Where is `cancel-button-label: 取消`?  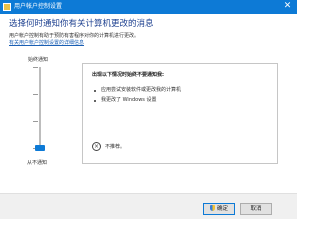 cancel-button-label: 取消 is located at coordinates (256, 209).